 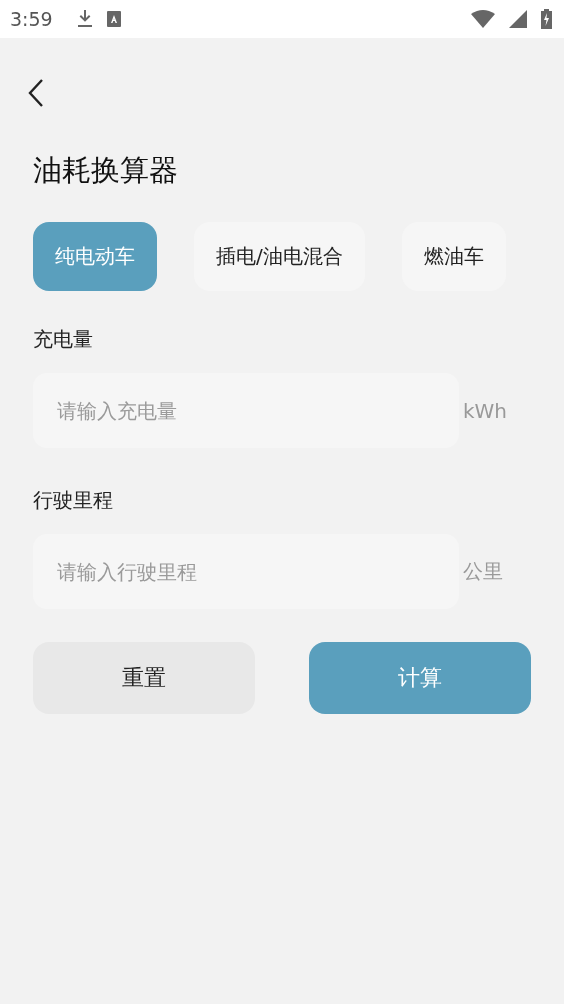 What do you see at coordinates (31, 19) in the screenshot?
I see `status-time: 3:59` at bounding box center [31, 19].